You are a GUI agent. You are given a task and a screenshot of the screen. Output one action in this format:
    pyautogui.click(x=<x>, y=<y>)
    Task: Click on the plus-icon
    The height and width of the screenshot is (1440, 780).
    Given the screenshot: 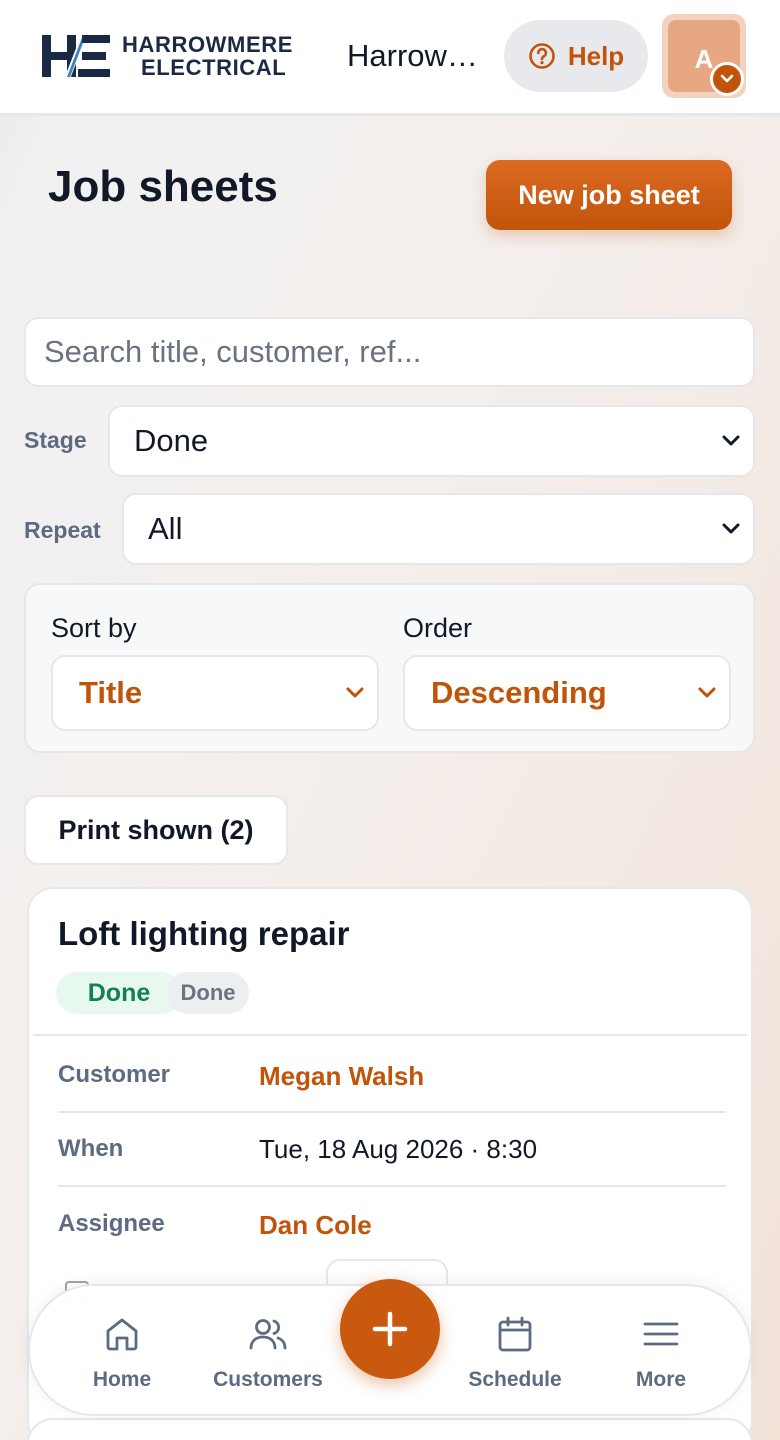 What is the action you would take?
    pyautogui.click(x=390, y=1329)
    